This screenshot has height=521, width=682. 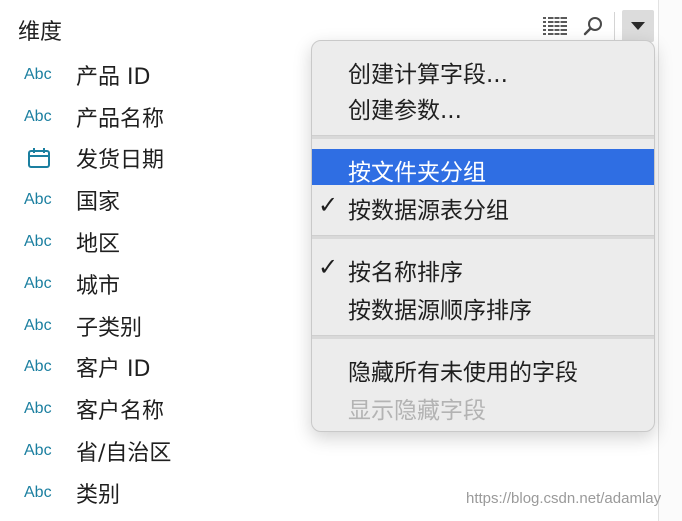 What do you see at coordinates (440, 311) in the screenshot?
I see `menu-item-label: 按数据源顺序排序` at bounding box center [440, 311].